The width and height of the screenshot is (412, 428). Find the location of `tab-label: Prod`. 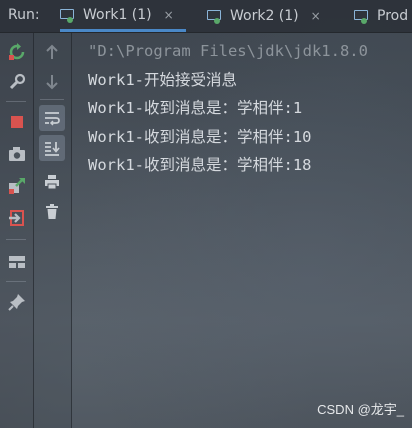

tab-label: Prod is located at coordinates (393, 16).